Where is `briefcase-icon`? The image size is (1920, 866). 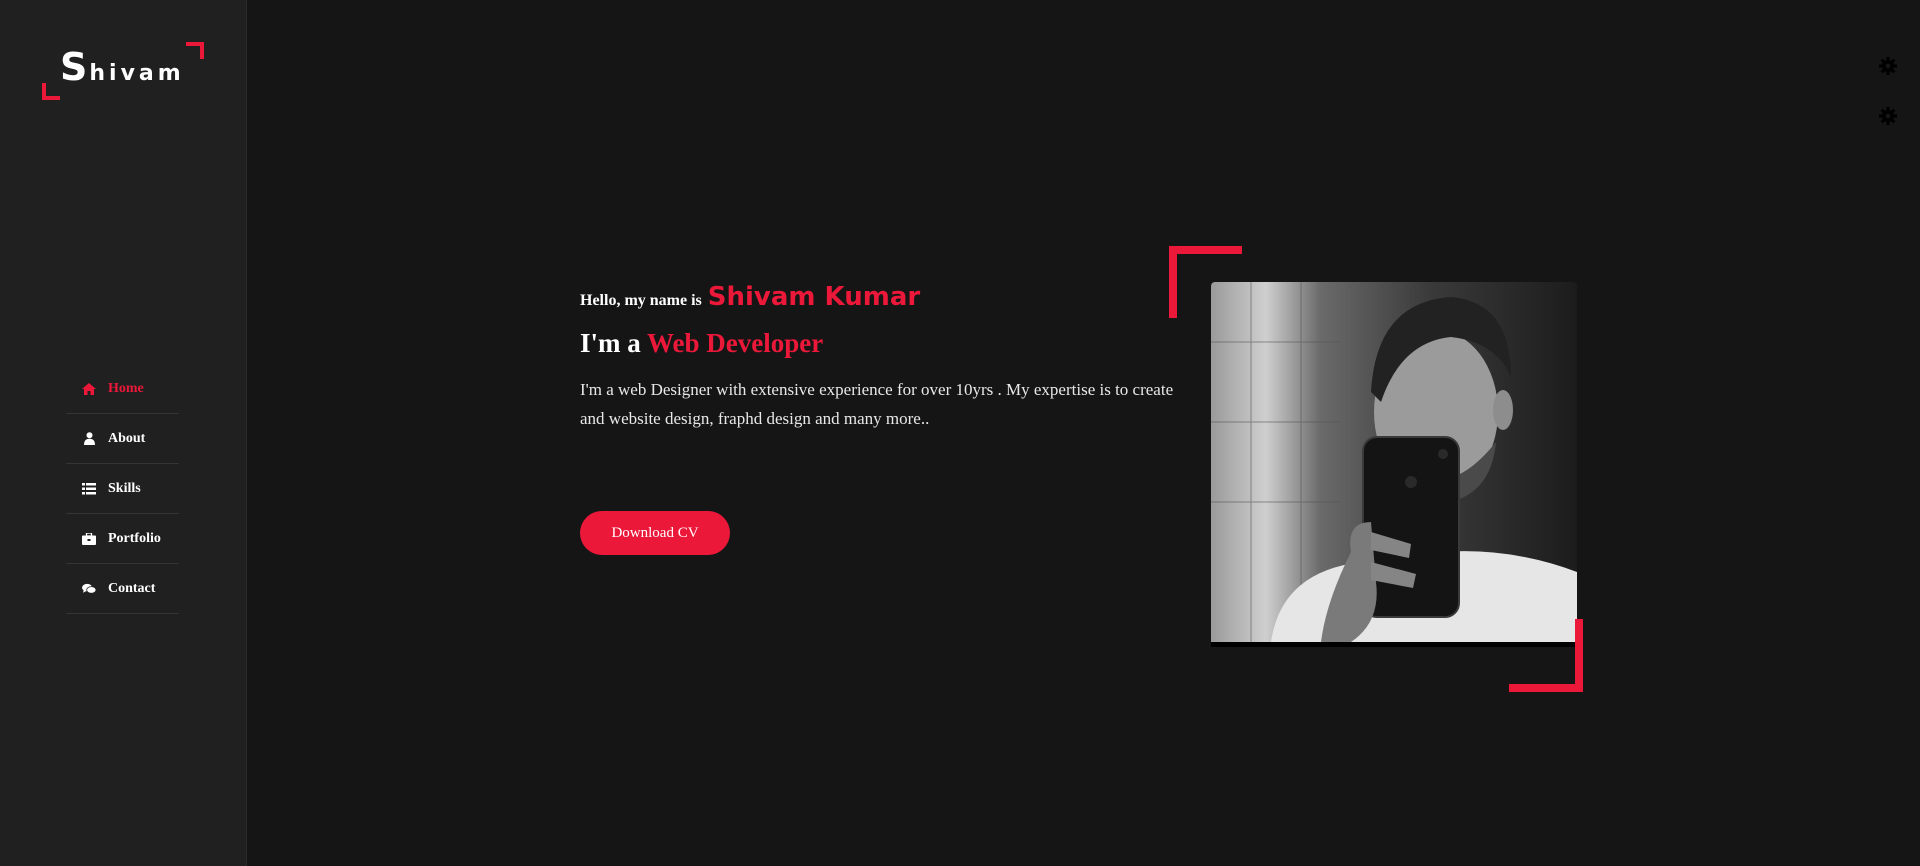
briefcase-icon is located at coordinates (89, 539).